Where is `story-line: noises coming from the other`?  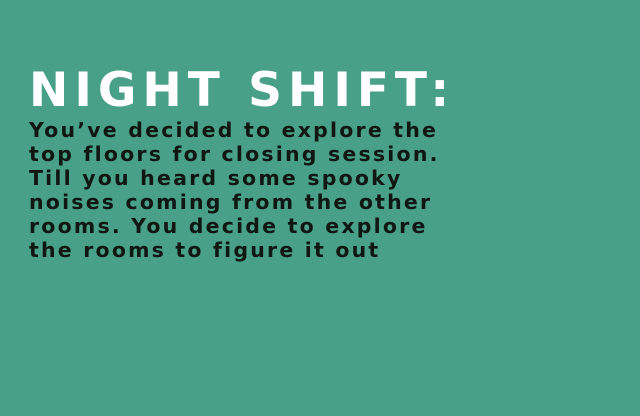
story-line: noises coming from the other is located at coordinates (231, 202).